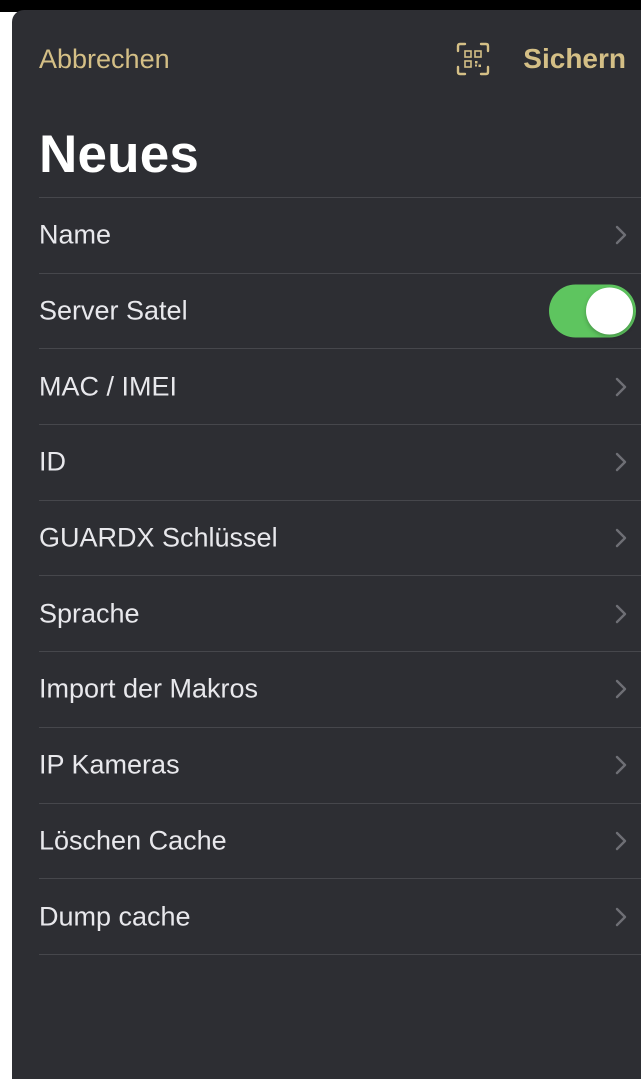 The width and height of the screenshot is (641, 1079). What do you see at coordinates (158, 537) in the screenshot?
I see `list-item-label: GUARDX Schlüssel` at bounding box center [158, 537].